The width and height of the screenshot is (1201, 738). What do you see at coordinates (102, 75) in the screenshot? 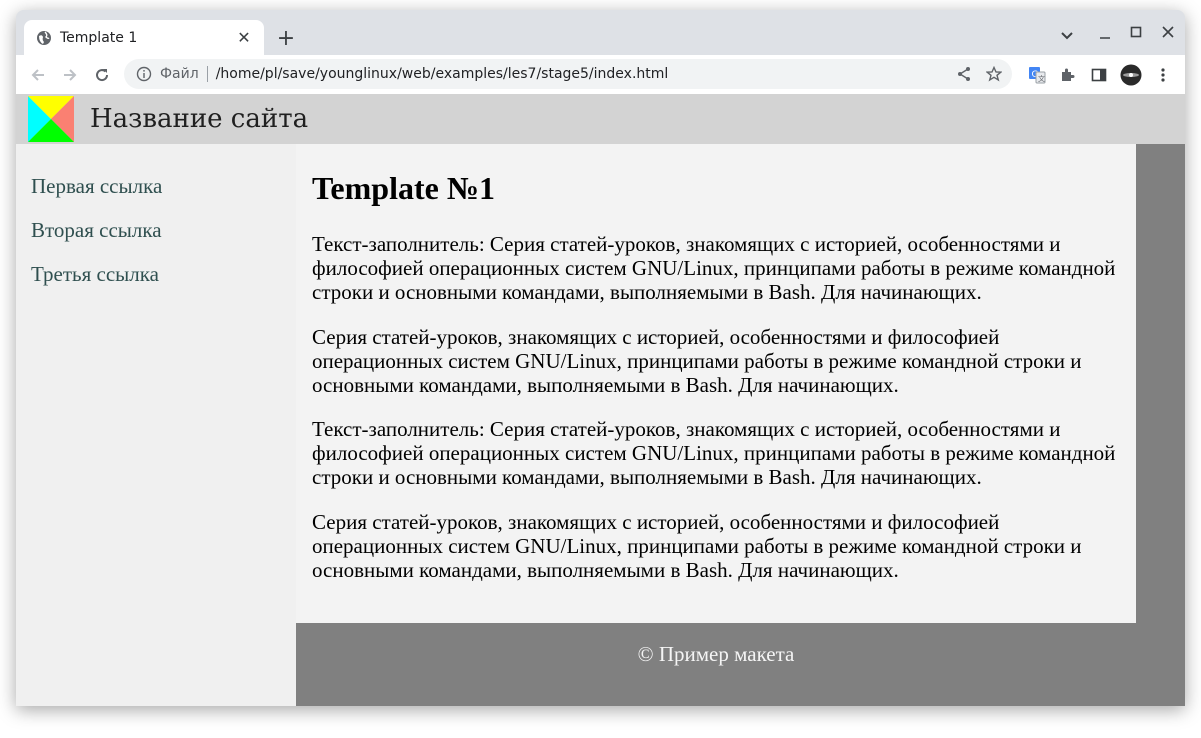
I see `reload-icon` at bounding box center [102, 75].